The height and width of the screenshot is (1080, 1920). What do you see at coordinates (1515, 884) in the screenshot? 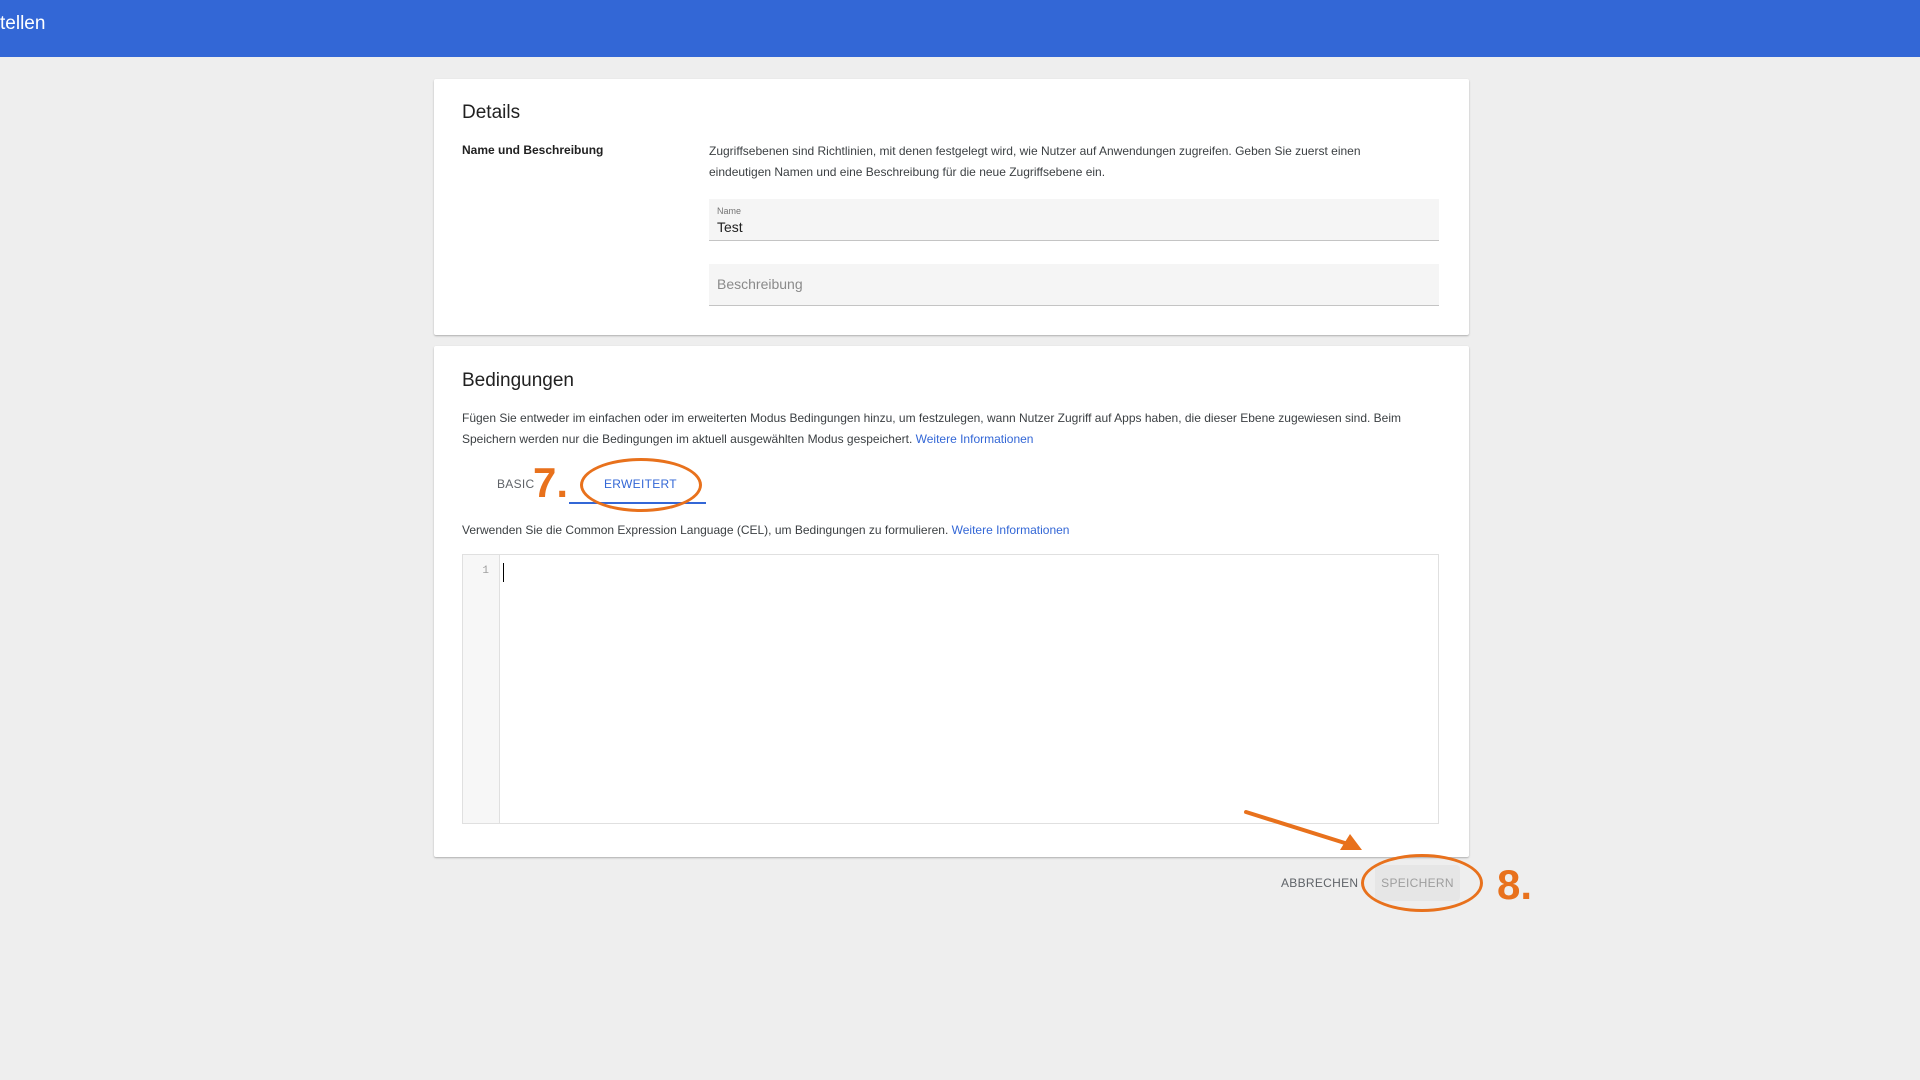
I see `step-8-annotation: 8.` at bounding box center [1515, 884].